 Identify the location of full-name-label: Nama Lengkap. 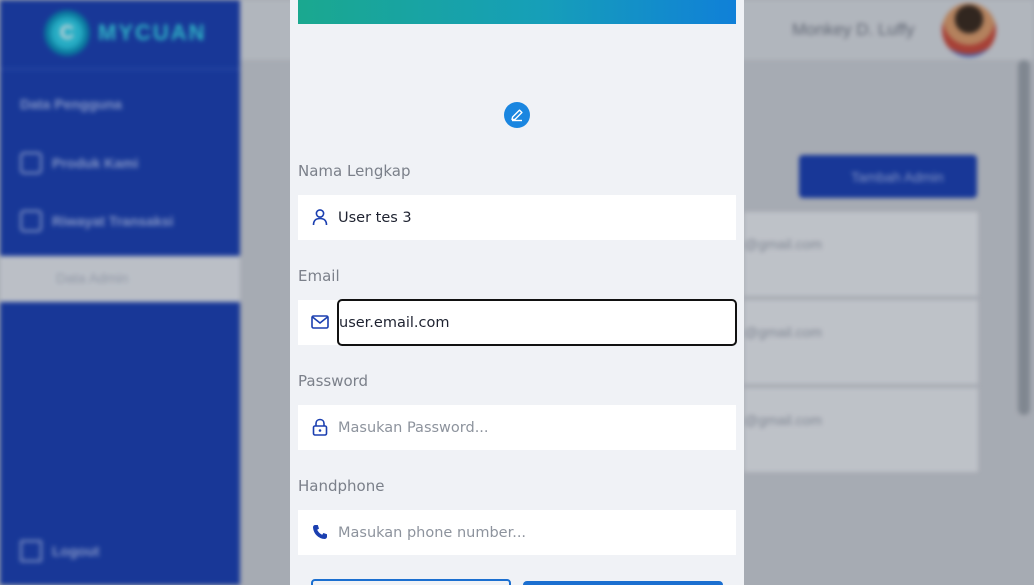
(354, 171).